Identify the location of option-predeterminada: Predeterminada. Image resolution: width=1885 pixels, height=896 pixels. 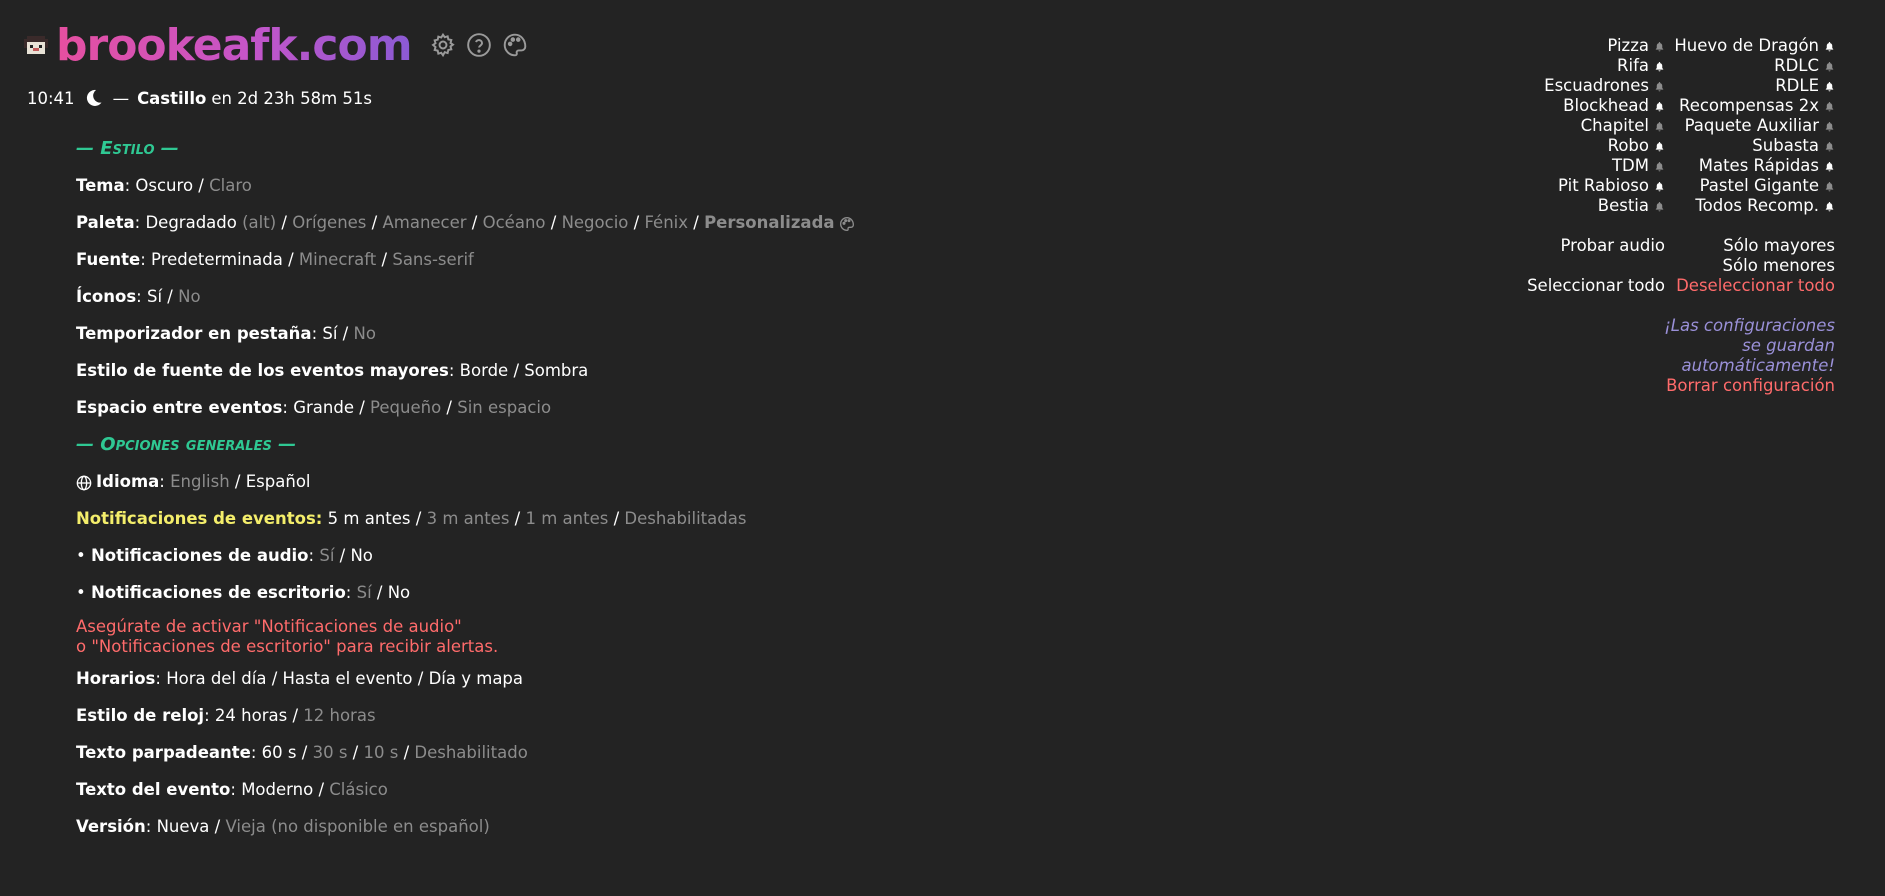
(217, 259).